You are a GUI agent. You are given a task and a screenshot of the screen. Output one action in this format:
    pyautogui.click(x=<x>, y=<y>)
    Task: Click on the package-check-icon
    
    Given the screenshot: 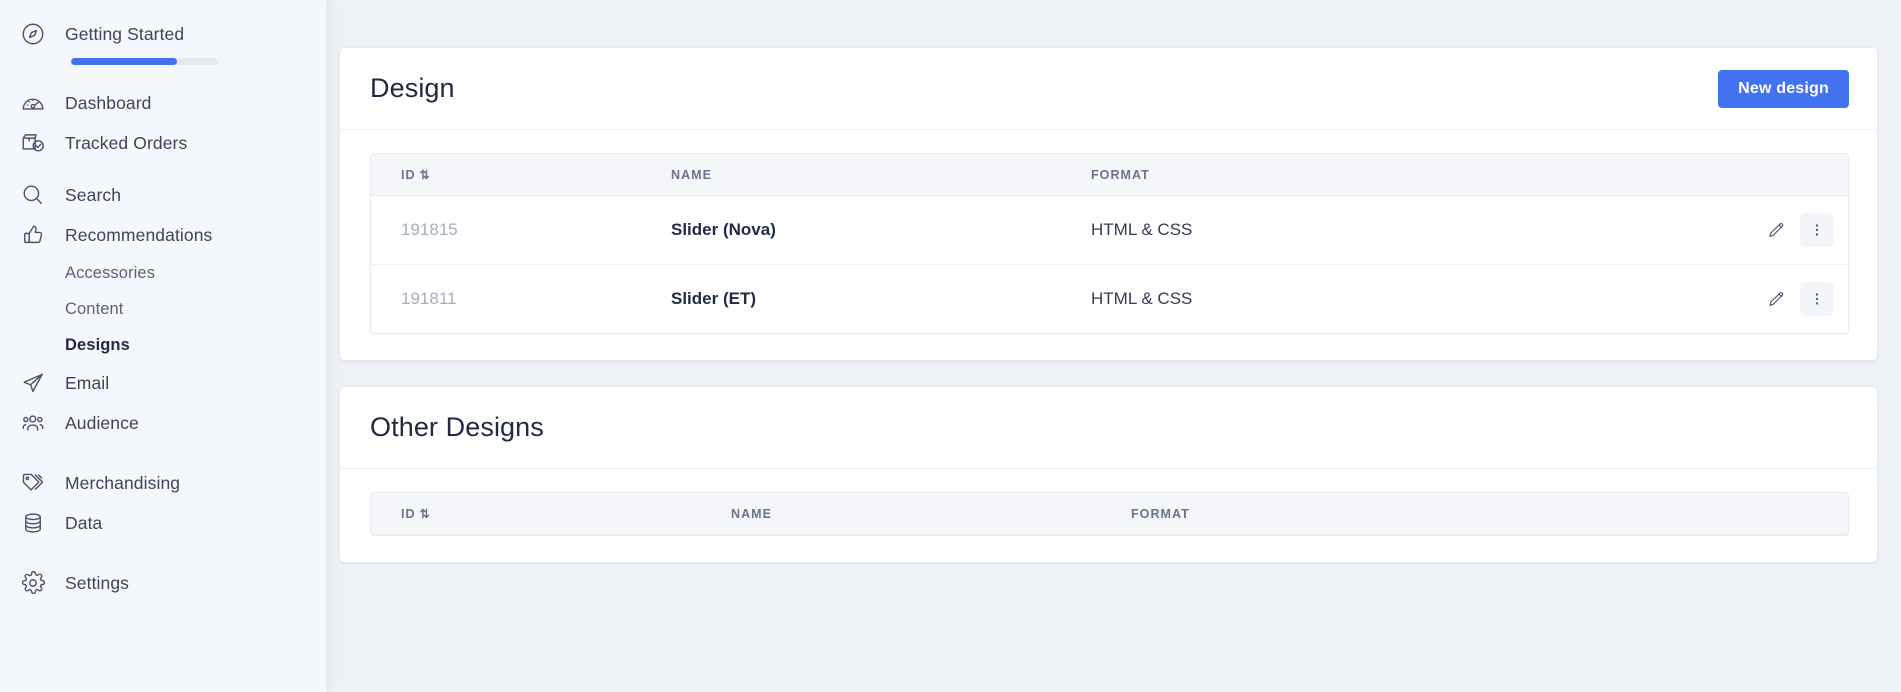 What is the action you would take?
    pyautogui.click(x=33, y=143)
    